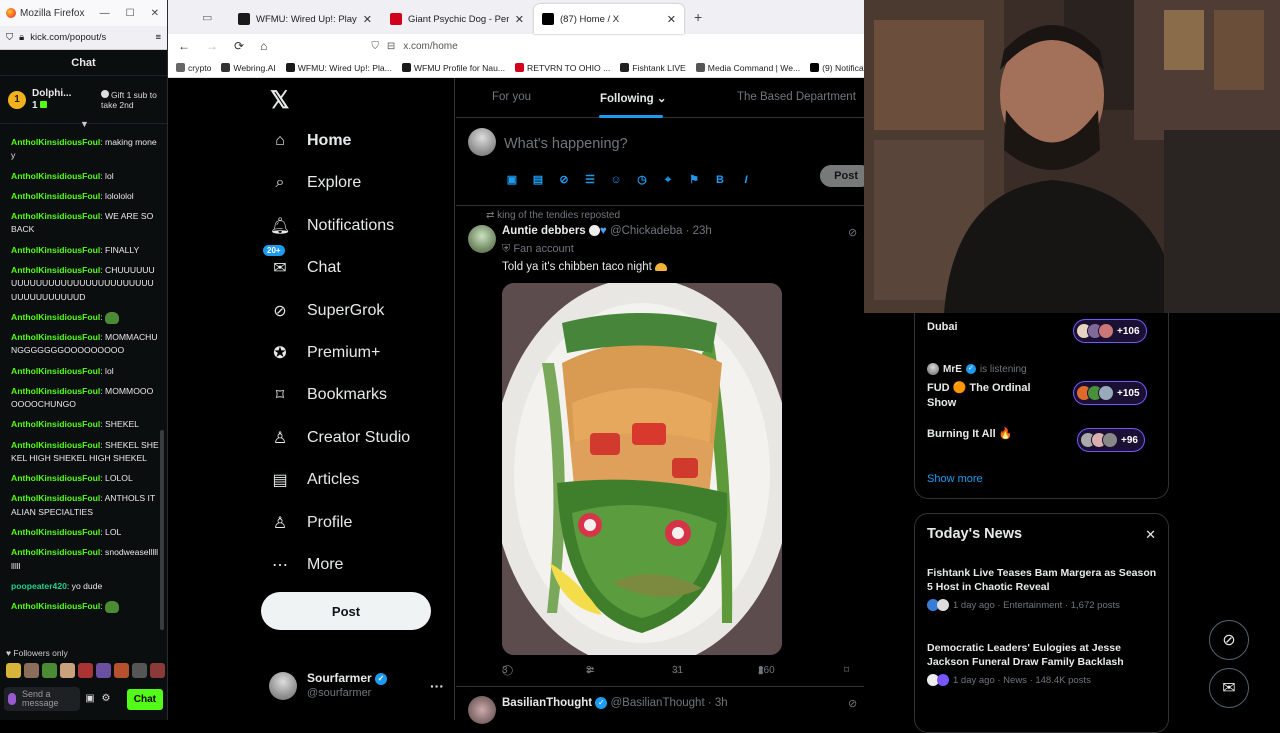 This screenshot has width=1280, height=733. I want to click on pinned-gift-banner: 1 Dolphi... 1 Gift 1 sub to take 2nd ▼, so click(83, 102).